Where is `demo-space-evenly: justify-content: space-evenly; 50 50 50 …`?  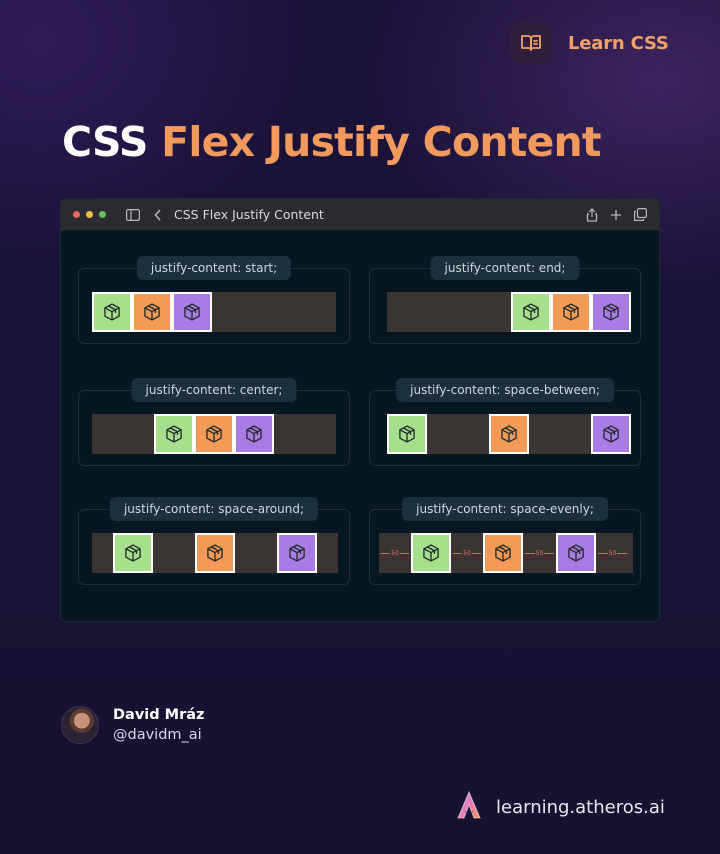 demo-space-evenly: justify-content: space-evenly; 50 50 50 … is located at coordinates (505, 541).